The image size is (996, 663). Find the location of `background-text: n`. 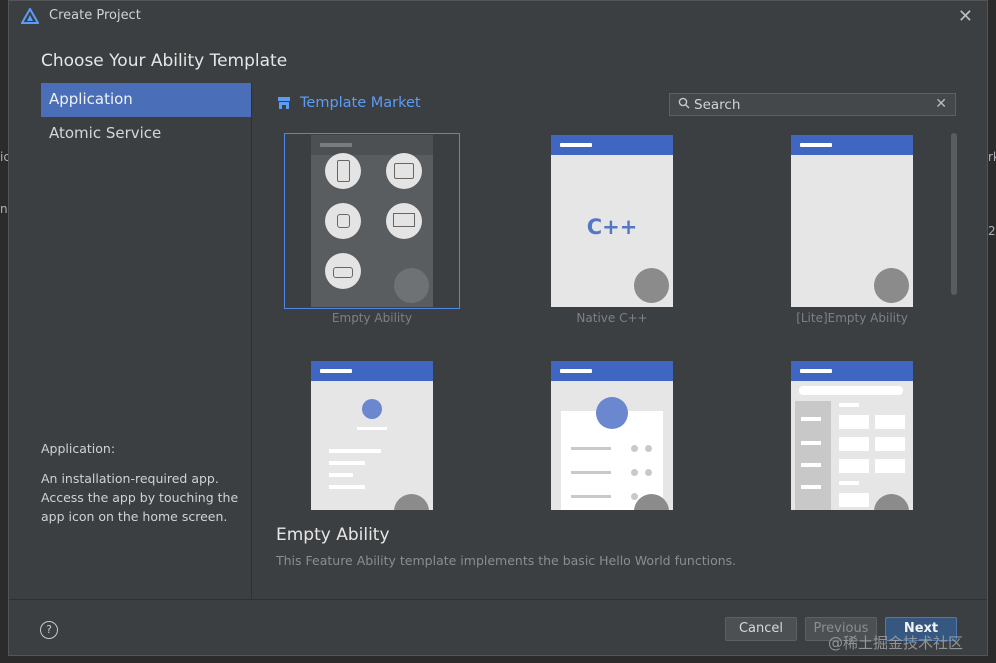

background-text: n is located at coordinates (4, 209).